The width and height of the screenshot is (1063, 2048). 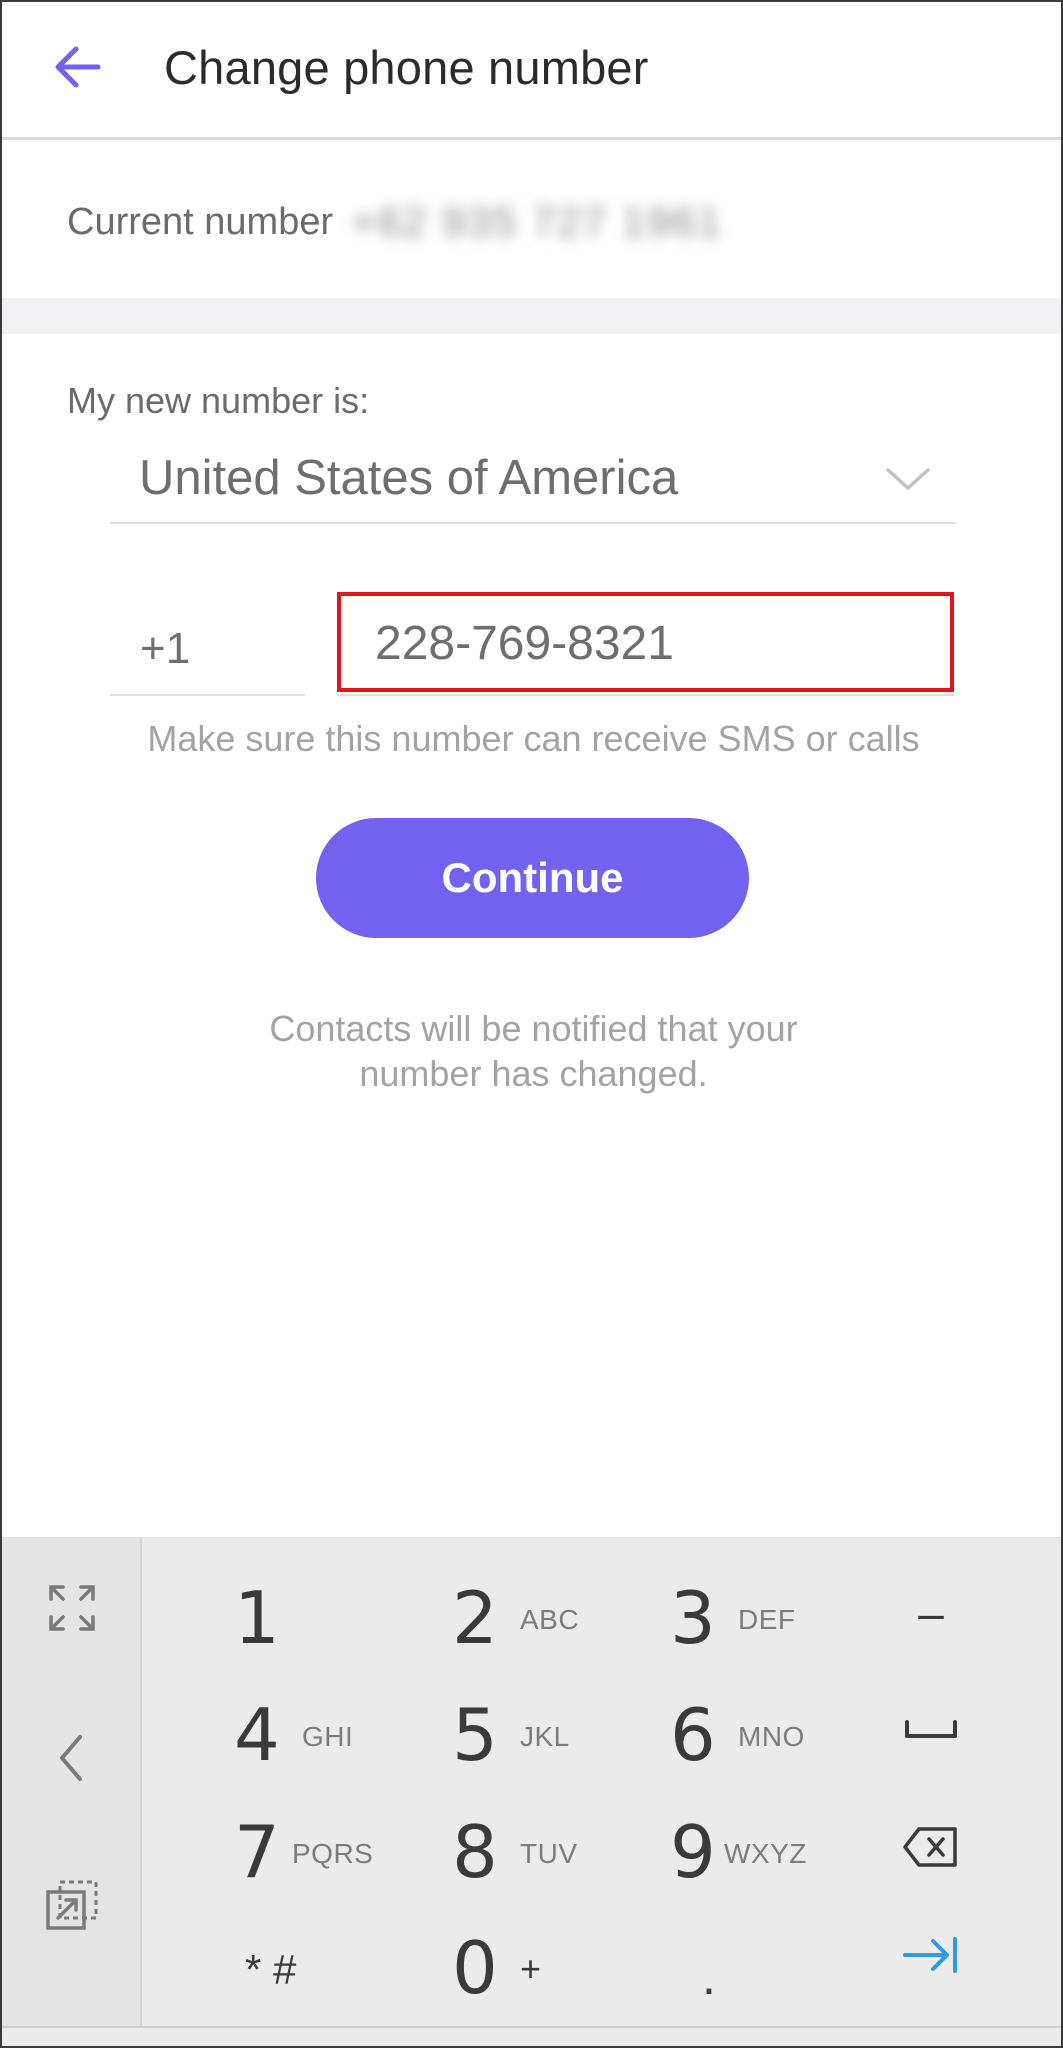 I want to click on key-8: 8 TUV, so click(x=552, y=1857).